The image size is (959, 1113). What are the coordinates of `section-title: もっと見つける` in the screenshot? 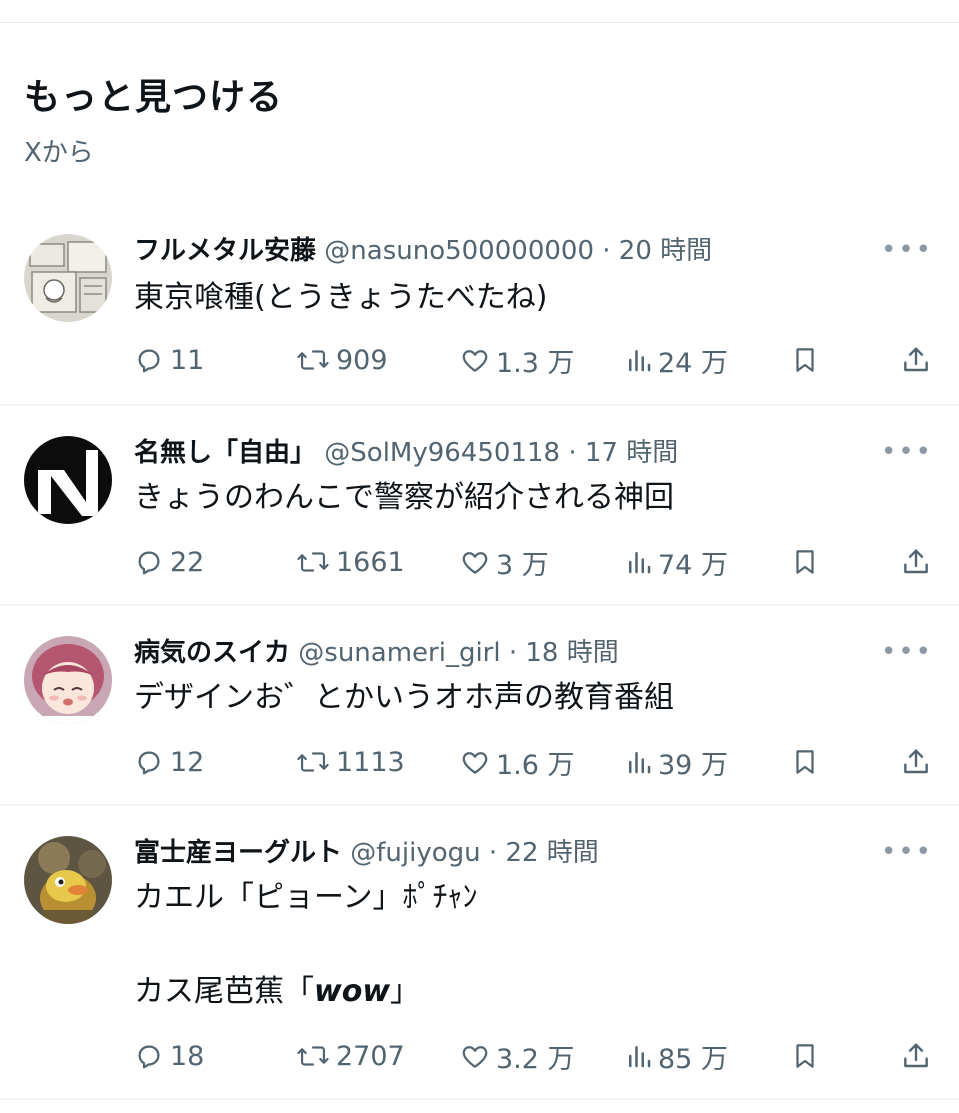 It's located at (154, 97).